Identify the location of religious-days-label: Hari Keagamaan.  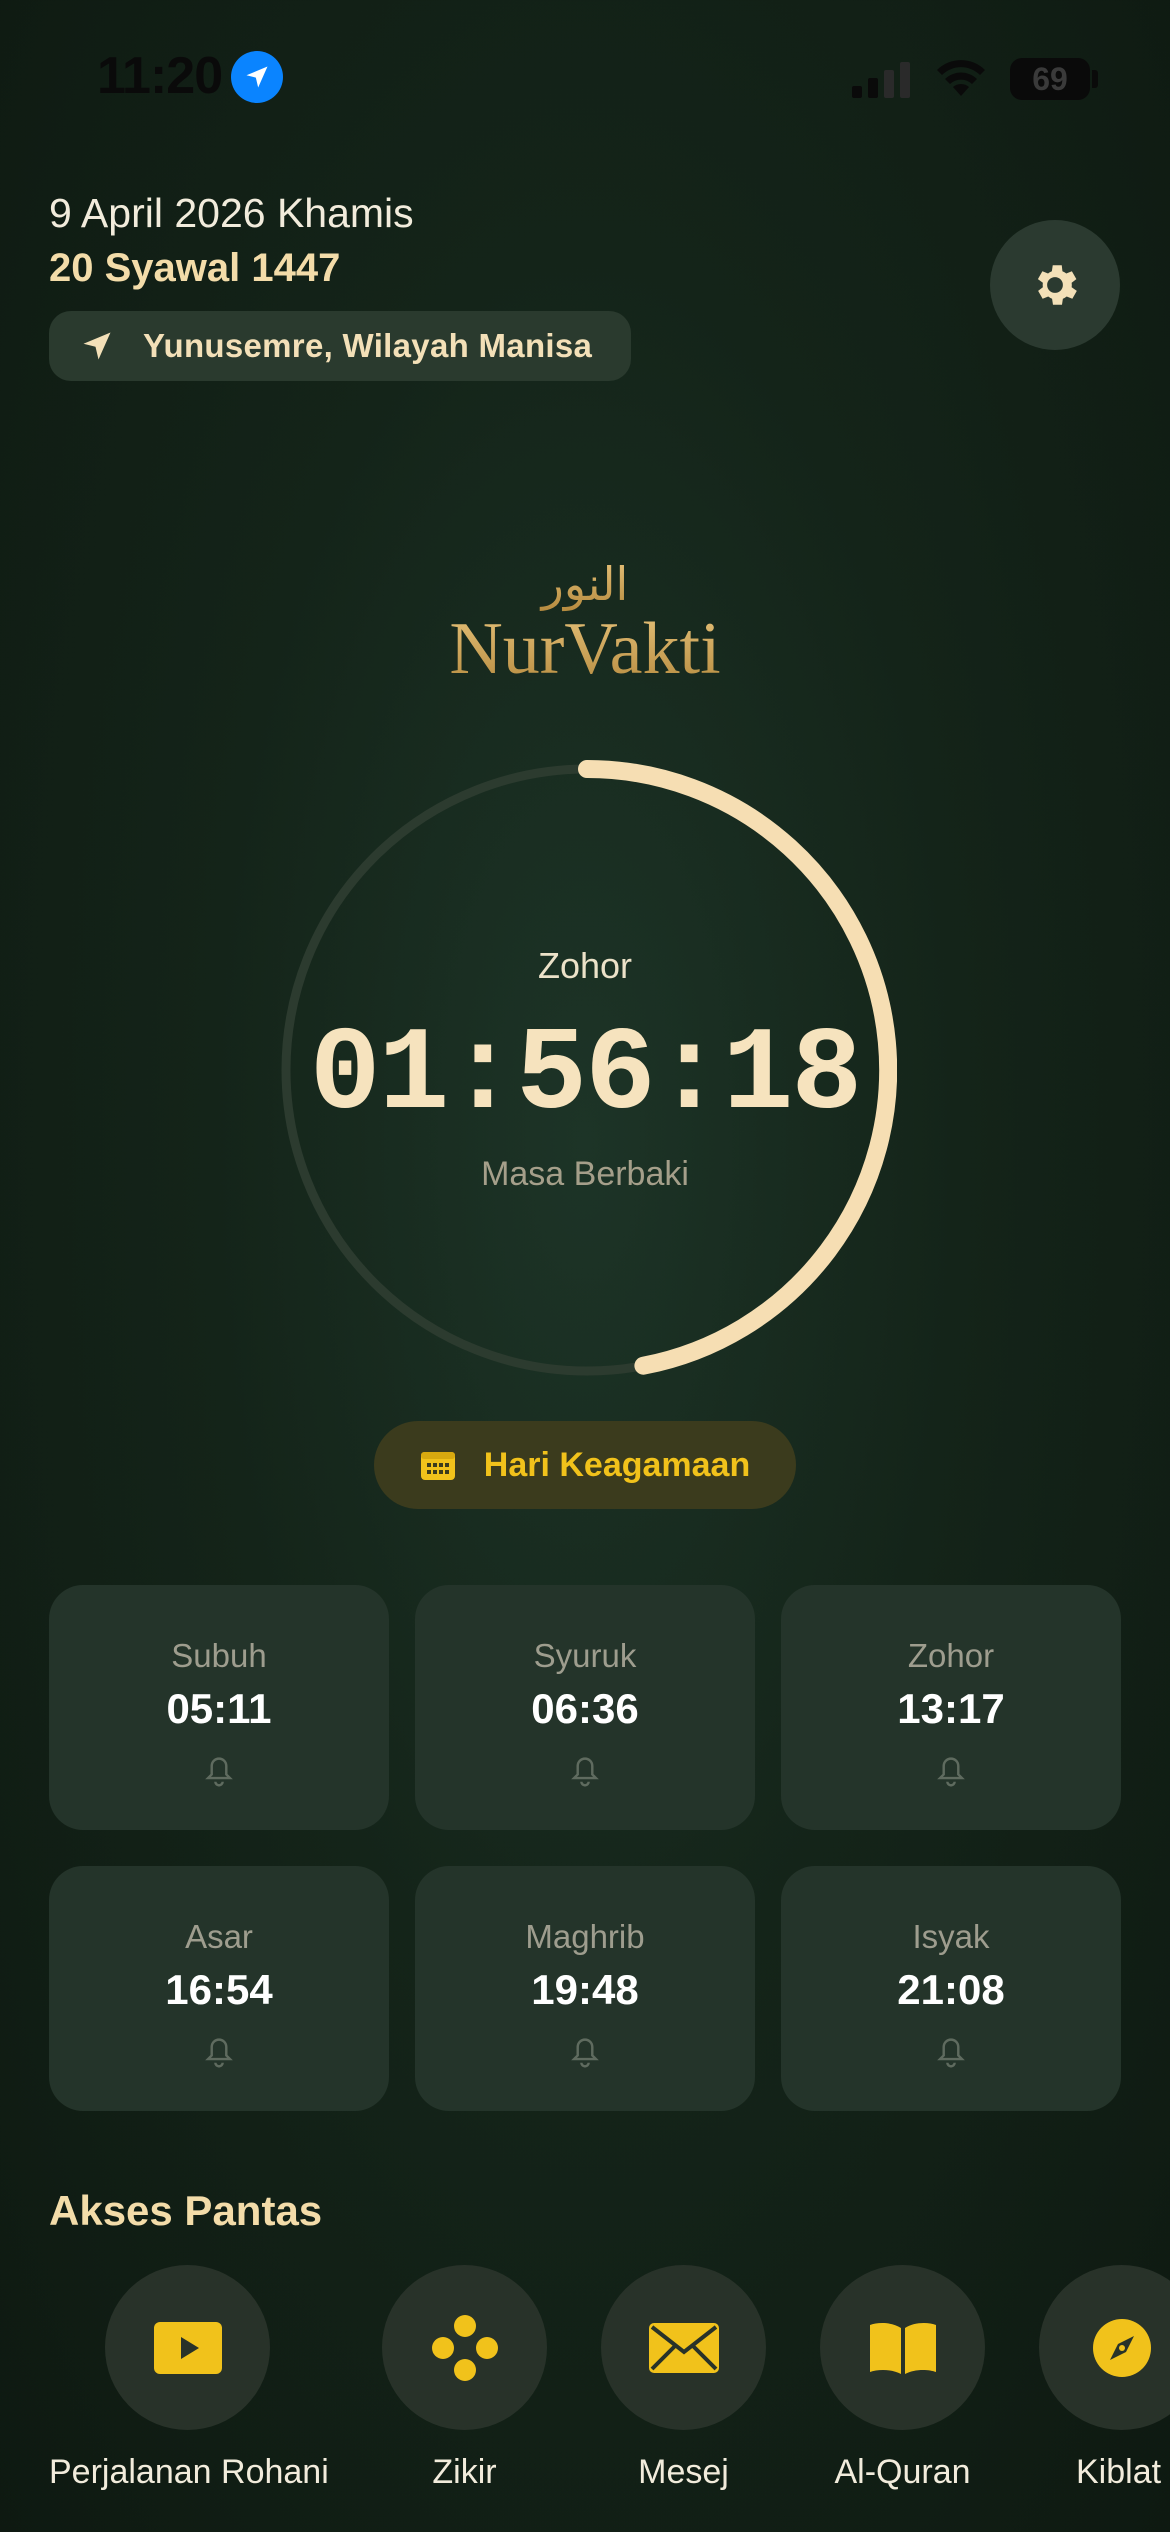
(617, 1464).